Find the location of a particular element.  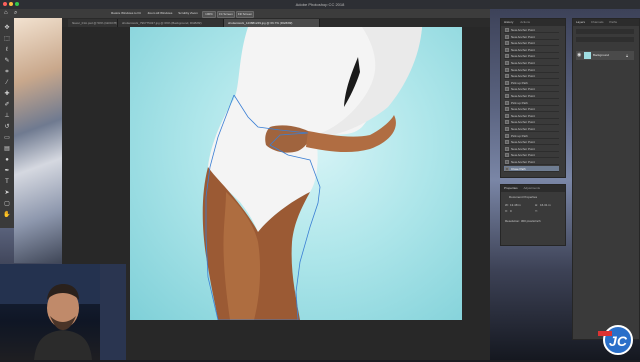

marquee-tool-icon: ⬚ is located at coordinates (7, 39).